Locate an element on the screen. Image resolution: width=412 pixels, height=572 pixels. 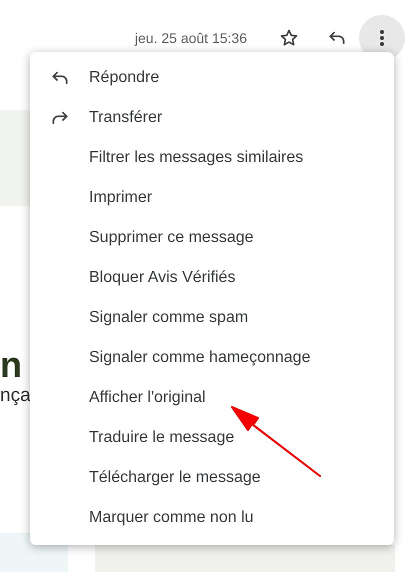
menu-item: Télécharger le message is located at coordinates (212, 478).